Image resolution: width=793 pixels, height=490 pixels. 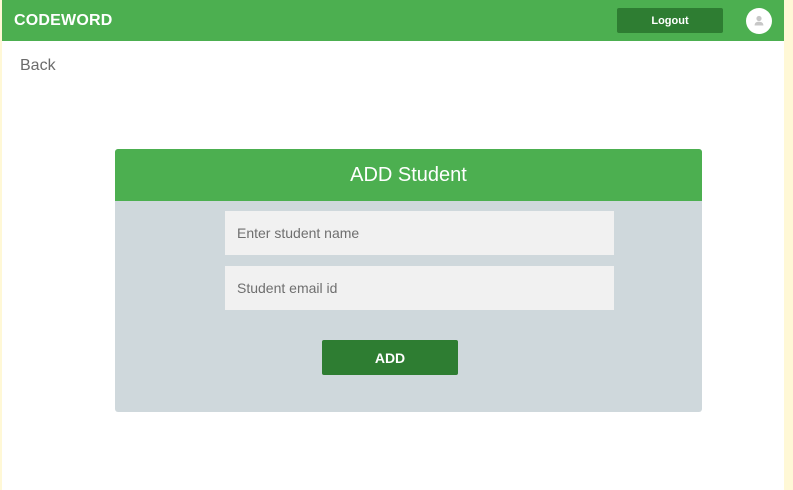 I want to click on card-title: ADD Student, so click(x=408, y=174).